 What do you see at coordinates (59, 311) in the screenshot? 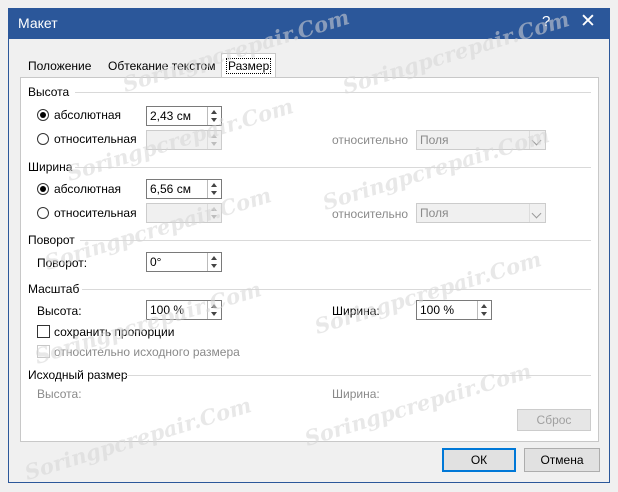
I see `scale-height-label: Высота:` at bounding box center [59, 311].